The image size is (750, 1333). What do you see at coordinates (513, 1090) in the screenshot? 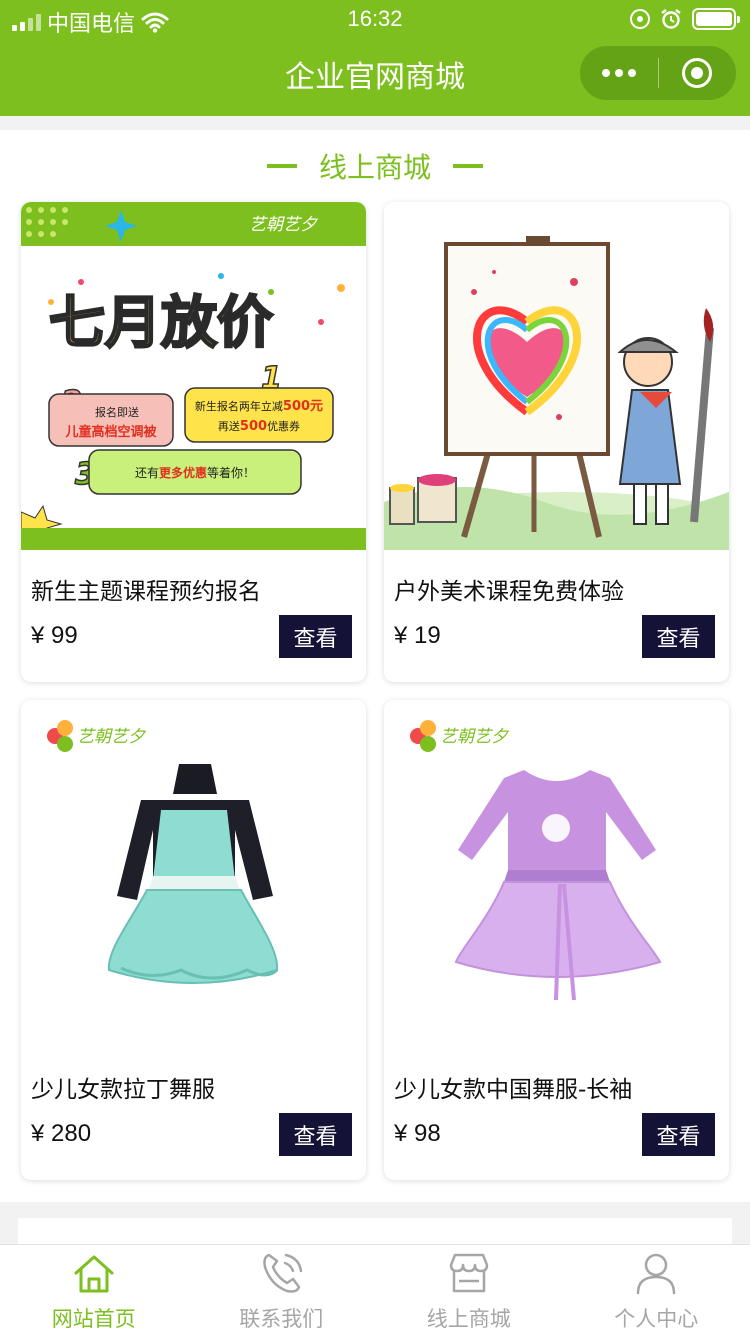
I see `product-name: 少儿女款中国舞服-长袖` at bounding box center [513, 1090].